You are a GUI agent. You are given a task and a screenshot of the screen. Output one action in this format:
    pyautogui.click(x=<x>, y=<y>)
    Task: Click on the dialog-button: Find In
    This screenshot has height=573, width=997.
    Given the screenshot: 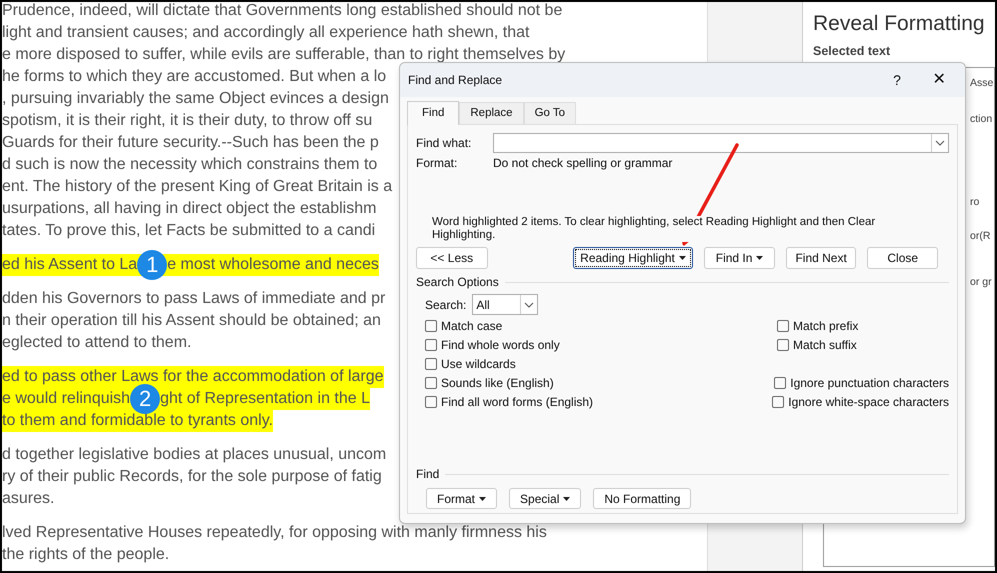 What is the action you would take?
    pyautogui.click(x=739, y=258)
    